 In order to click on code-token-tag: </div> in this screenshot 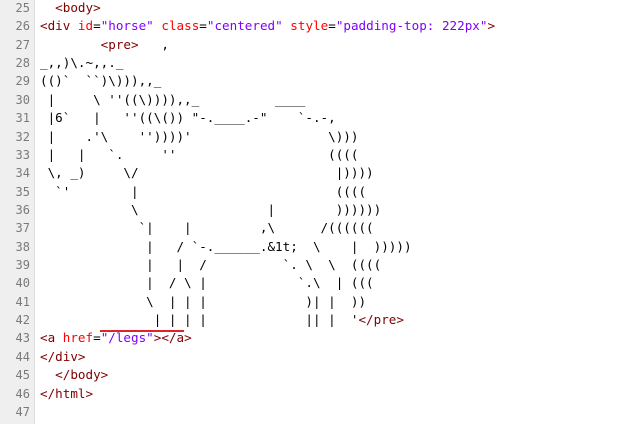, I will do `click(63, 356)`.